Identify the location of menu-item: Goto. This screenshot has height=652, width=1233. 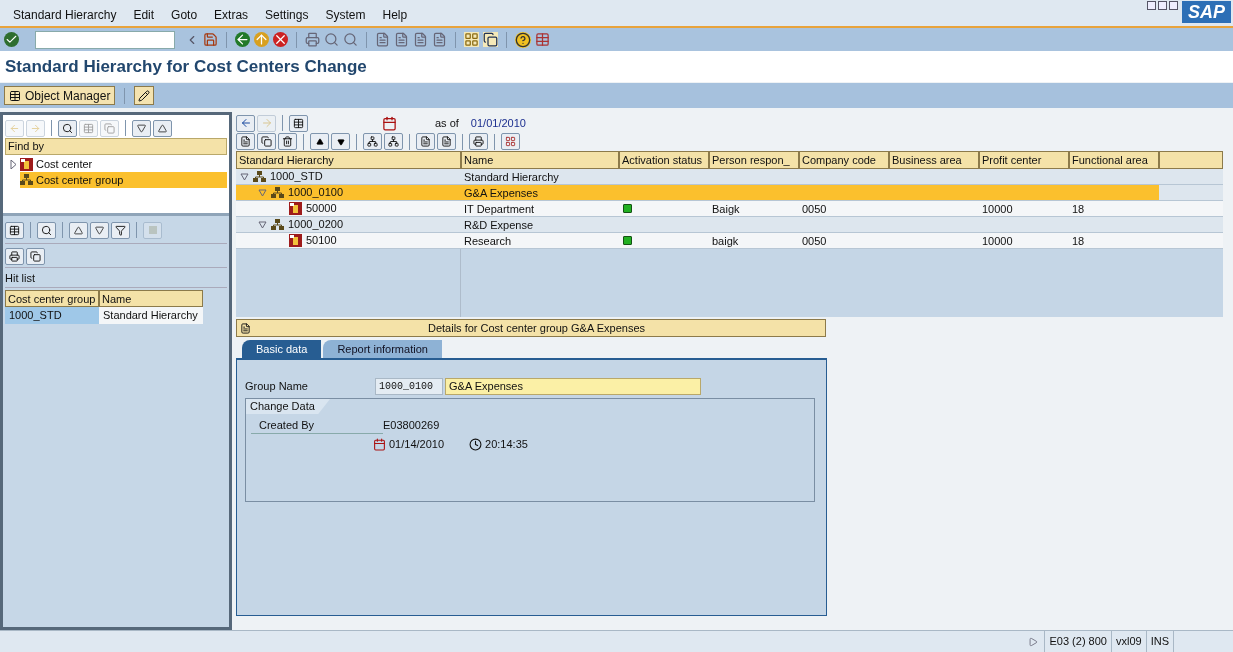
(184, 15).